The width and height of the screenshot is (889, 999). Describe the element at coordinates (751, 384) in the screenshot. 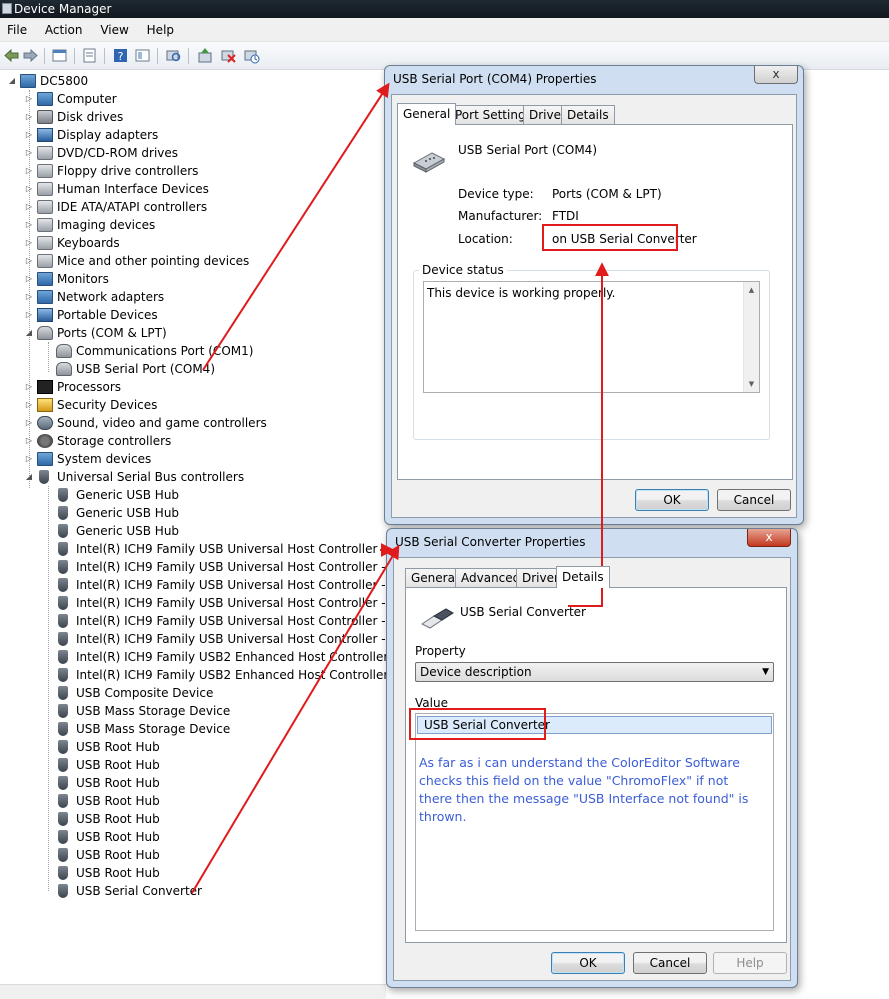

I see `scroll-down-icon: ▼` at that location.